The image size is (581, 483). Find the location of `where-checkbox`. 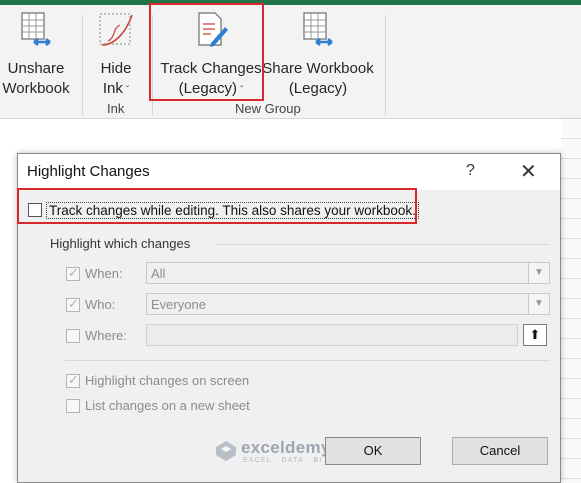

where-checkbox is located at coordinates (73, 336).